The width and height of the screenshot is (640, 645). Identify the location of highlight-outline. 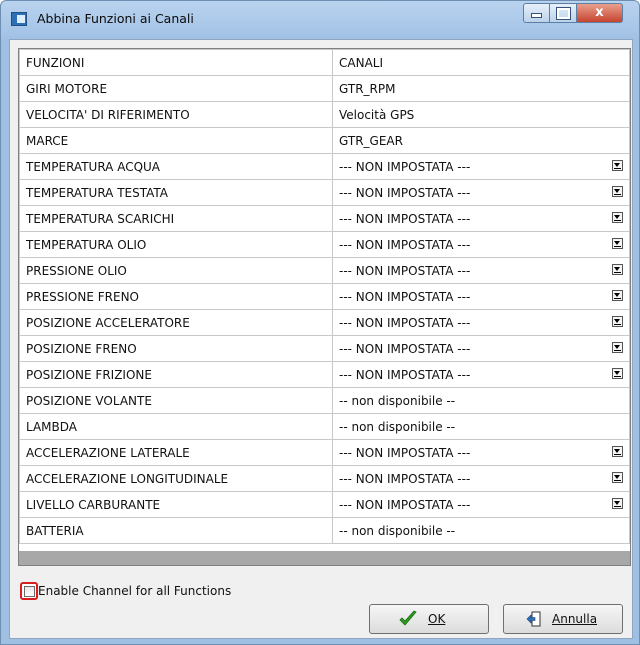
(29, 591).